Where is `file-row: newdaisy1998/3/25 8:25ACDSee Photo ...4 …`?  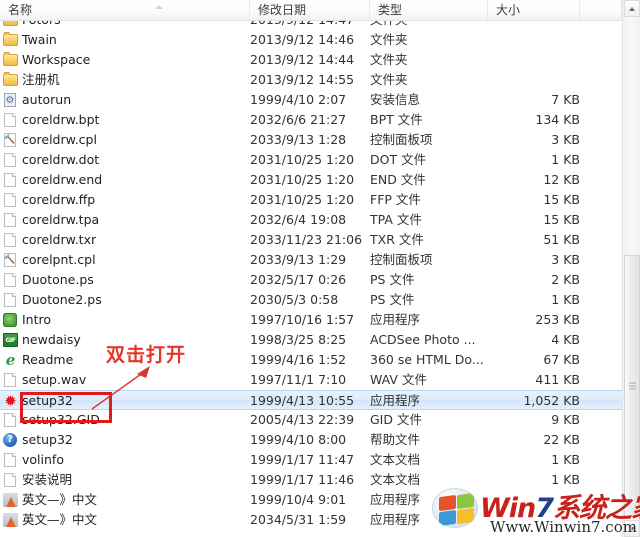 file-row: newdaisy1998/3/25 8:25ACDSee Photo ...4 … is located at coordinates (311, 340).